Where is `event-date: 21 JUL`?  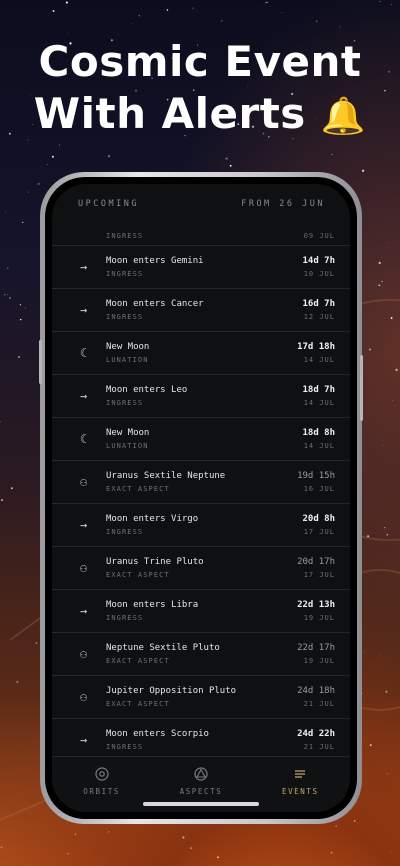
event-date: 21 JUL is located at coordinates (319, 747).